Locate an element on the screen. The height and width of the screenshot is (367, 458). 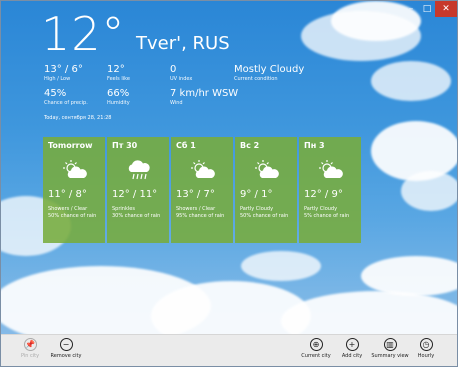
current-city-button: ⊕ Current city is located at coordinates (316, 348).